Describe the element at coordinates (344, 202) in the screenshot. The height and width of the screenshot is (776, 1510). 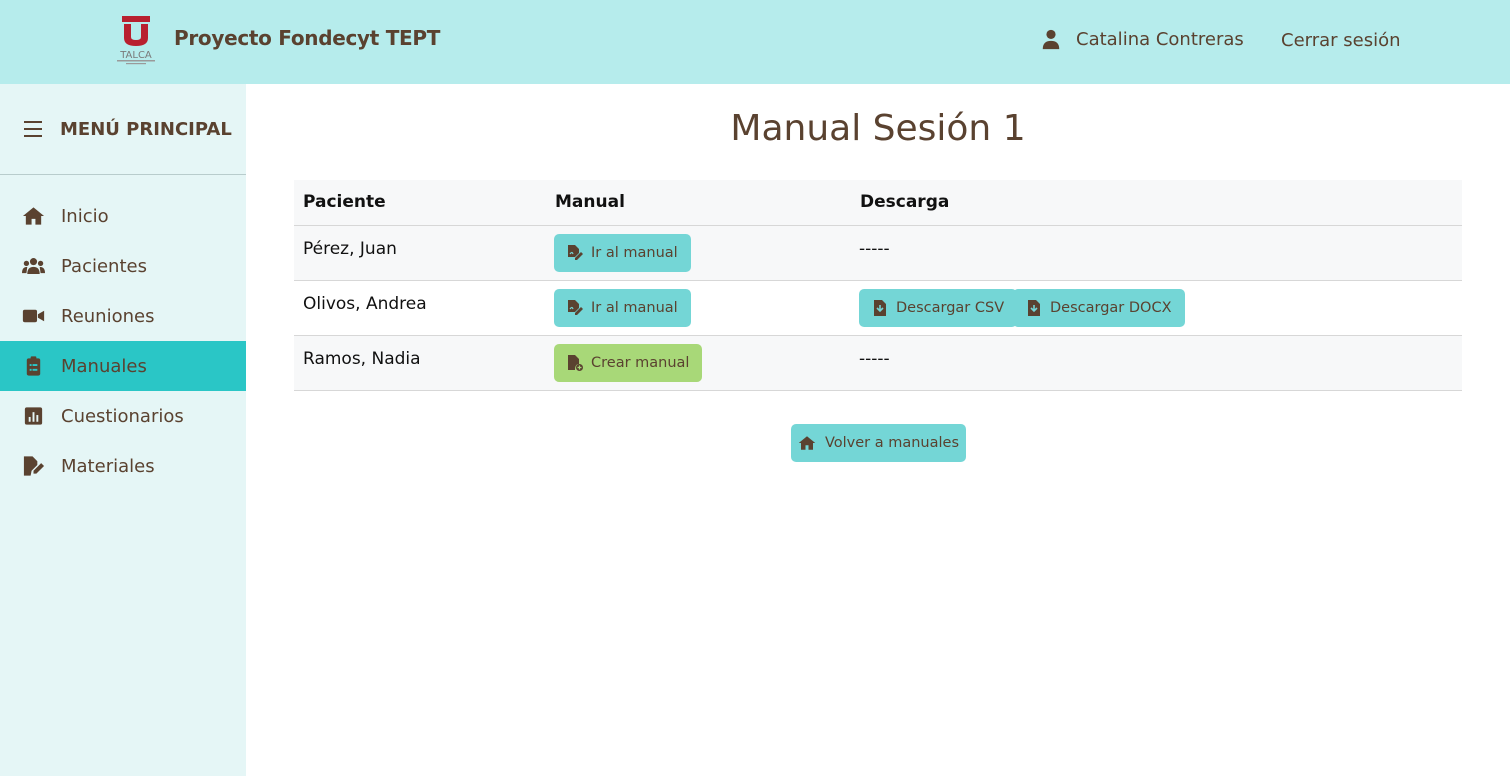
I see `column-header-paciente: Paciente` at that location.